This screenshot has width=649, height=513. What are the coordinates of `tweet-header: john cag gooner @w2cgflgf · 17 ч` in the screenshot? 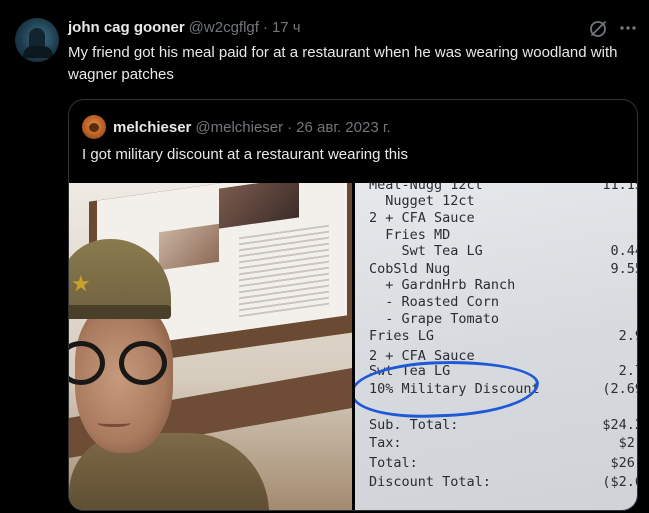 It's located at (184, 27).